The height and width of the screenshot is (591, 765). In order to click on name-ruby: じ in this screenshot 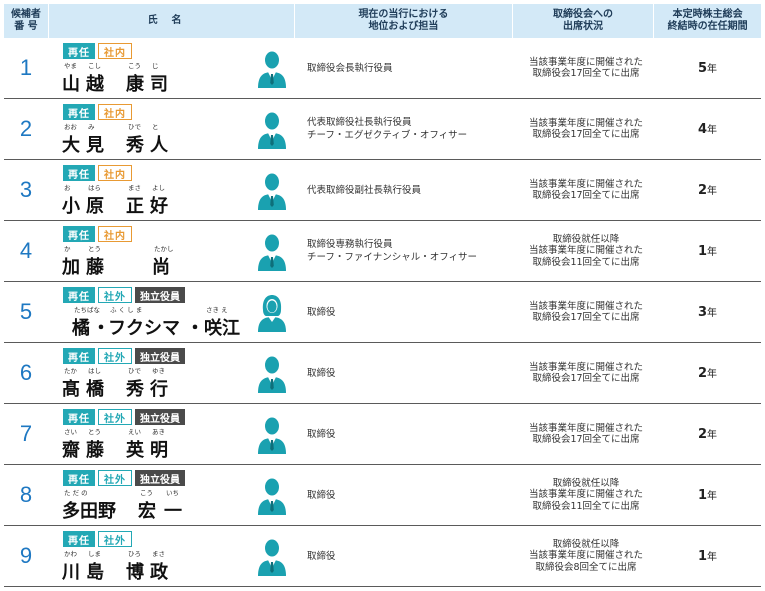, I will do `click(155, 66)`.